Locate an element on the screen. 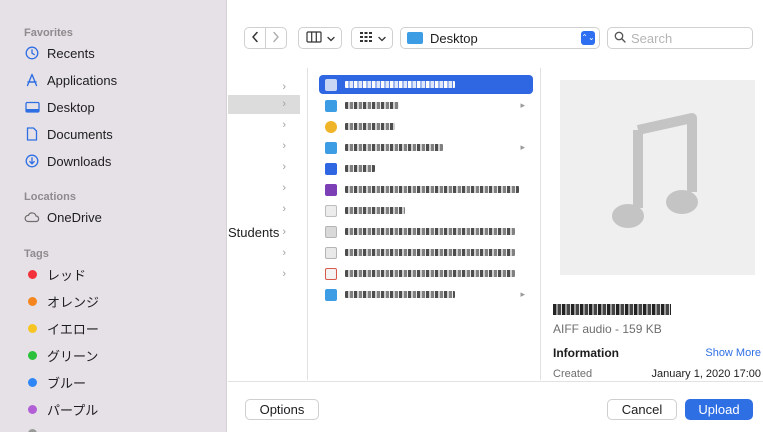  search-input: Search is located at coordinates (651, 38).